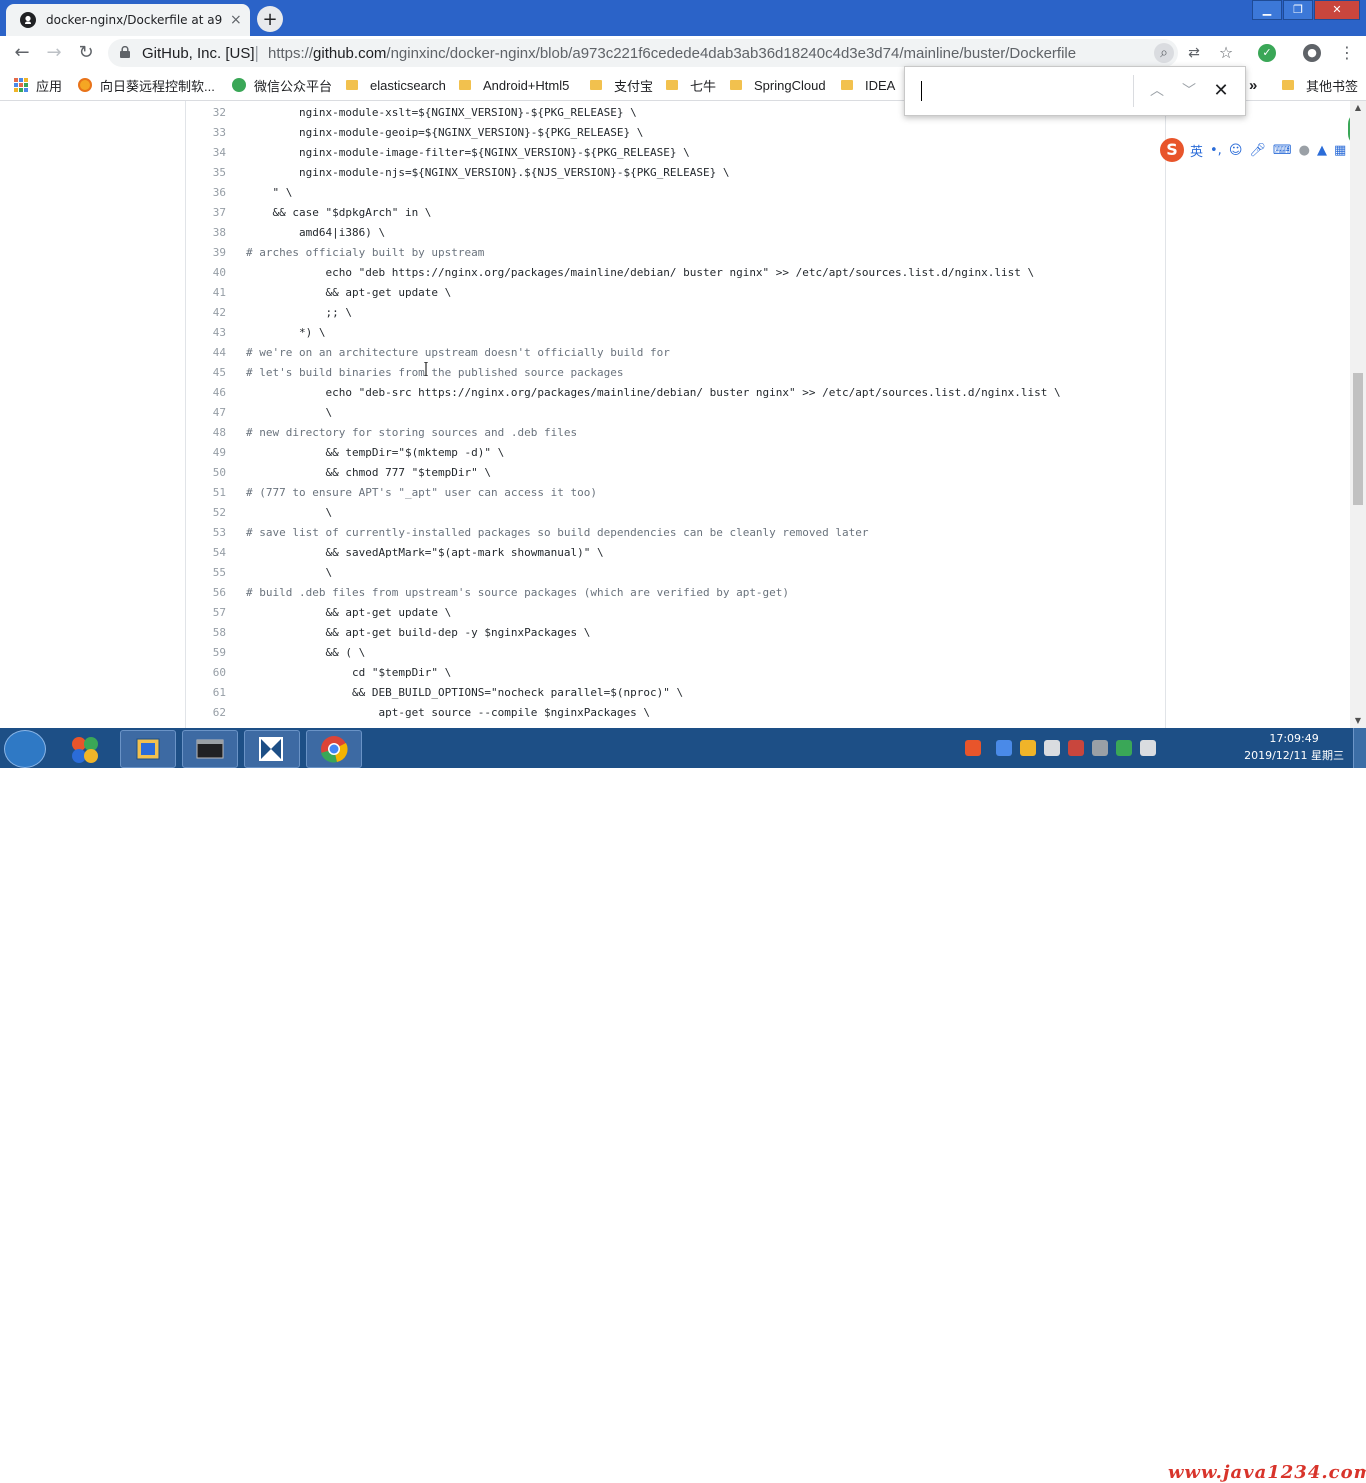 Image resolution: width=1366 pixels, height=1483 pixels. I want to click on scroll-down-arrow-icon: ▼, so click(1358, 721).